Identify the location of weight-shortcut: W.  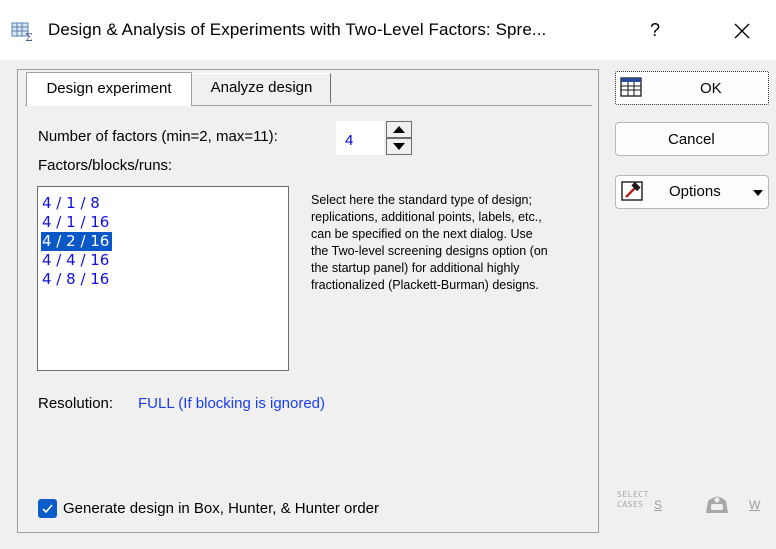
(755, 505).